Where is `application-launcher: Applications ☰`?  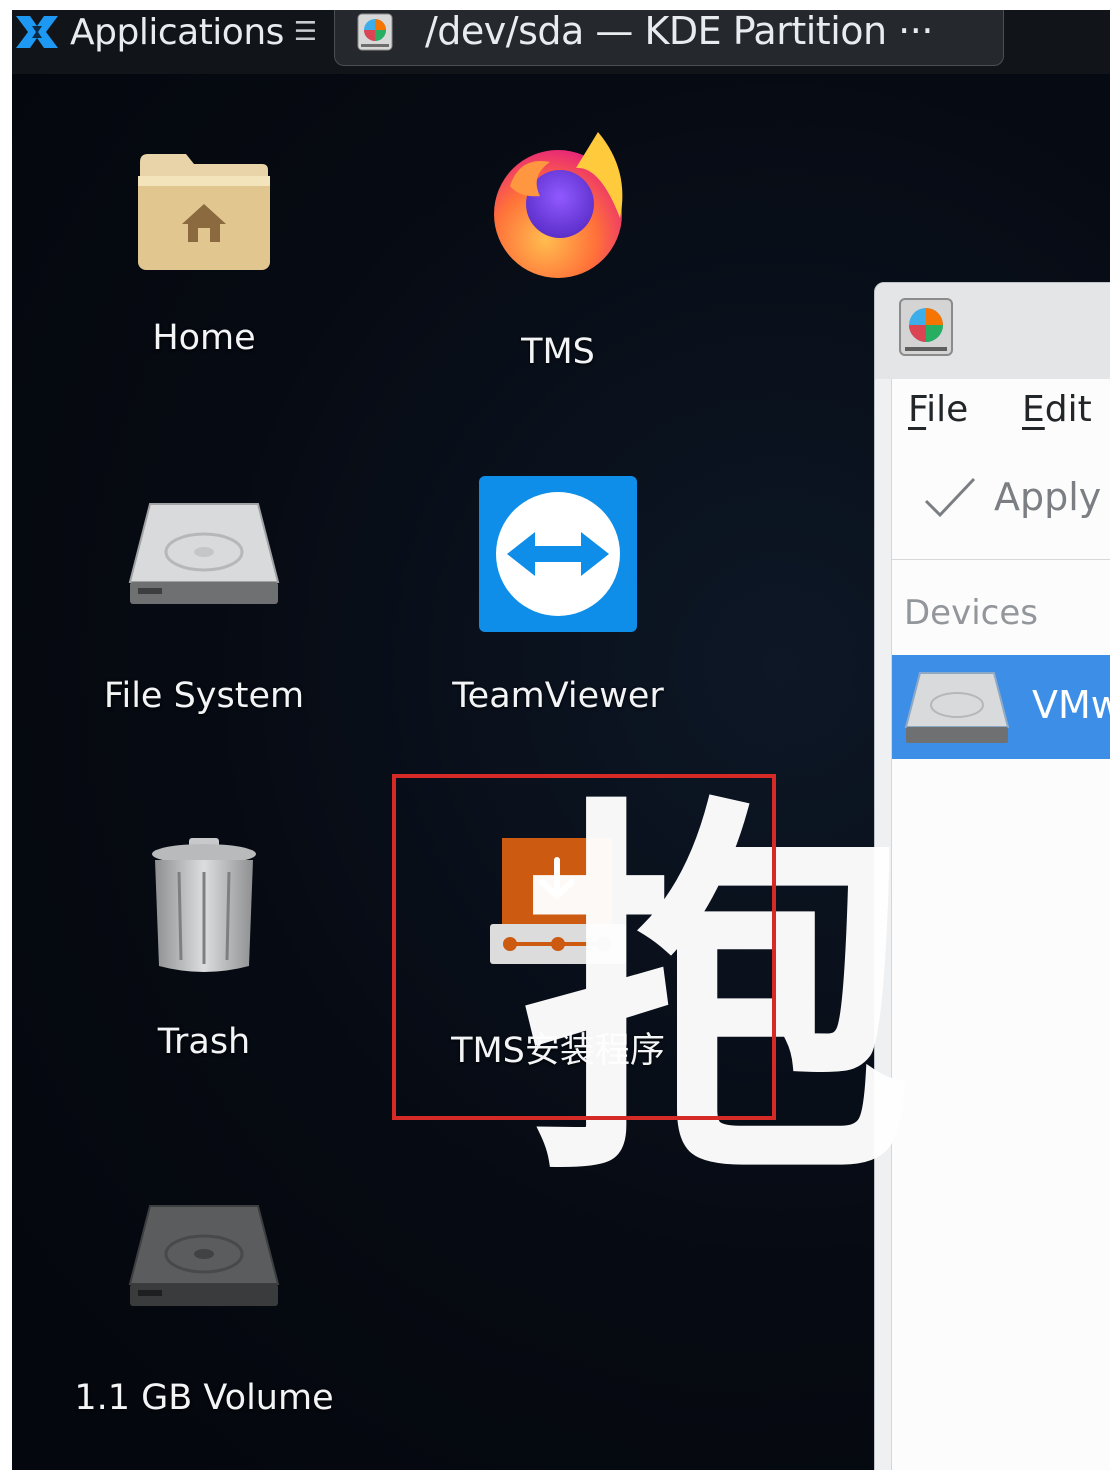 application-launcher: Applications ☰ is located at coordinates (164, 32).